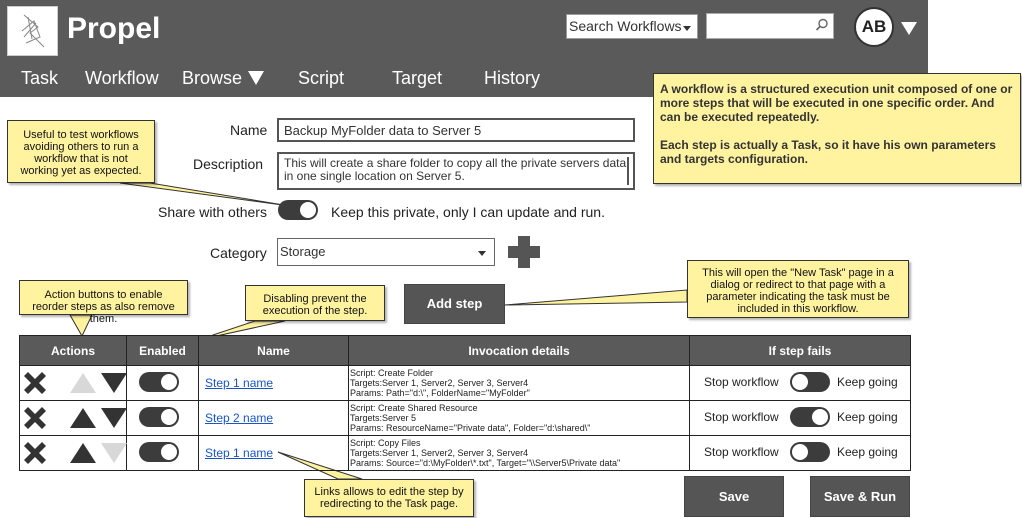 Image resolution: width=1022 pixels, height=518 pixels. What do you see at coordinates (114, 28) in the screenshot?
I see `app-title: Propel` at bounding box center [114, 28].